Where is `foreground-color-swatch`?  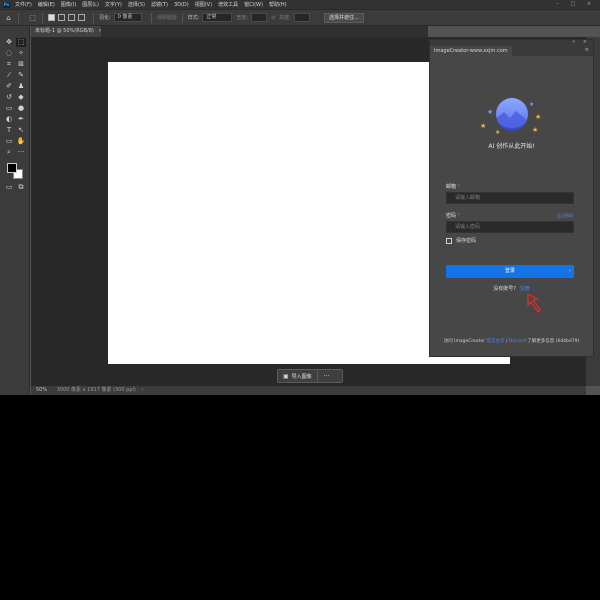 foreground-color-swatch is located at coordinates (12, 168).